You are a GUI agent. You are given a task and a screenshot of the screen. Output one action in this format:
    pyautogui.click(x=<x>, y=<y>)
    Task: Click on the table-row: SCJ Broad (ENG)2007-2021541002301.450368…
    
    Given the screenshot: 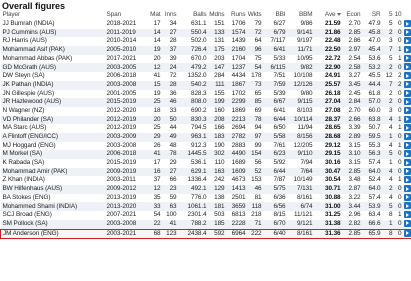 What is the action you would take?
    pyautogui.click(x=206, y=215)
    